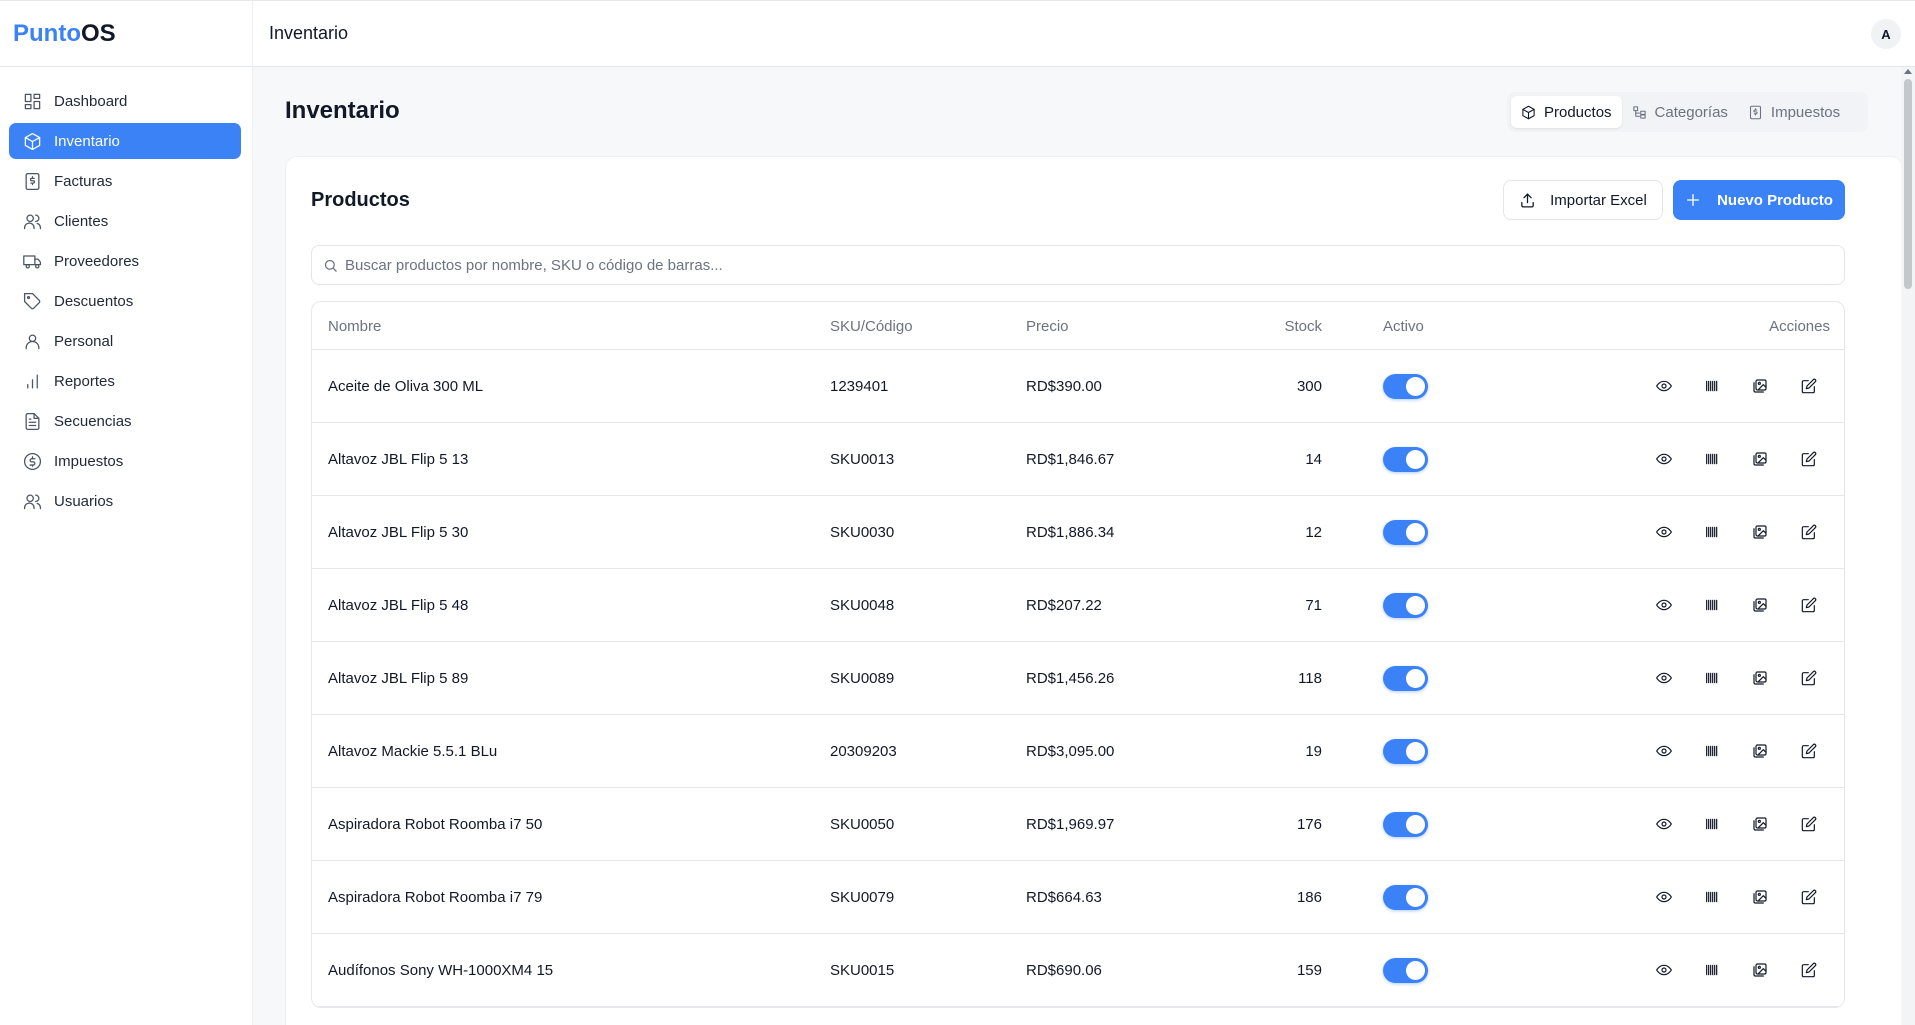  What do you see at coordinates (871, 326) in the screenshot?
I see `column-header-sku: SKU/Código` at bounding box center [871, 326].